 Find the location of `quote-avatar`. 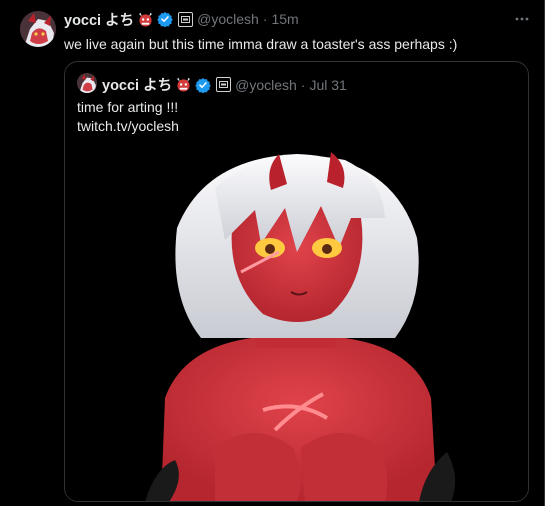

quote-avatar is located at coordinates (87, 83).